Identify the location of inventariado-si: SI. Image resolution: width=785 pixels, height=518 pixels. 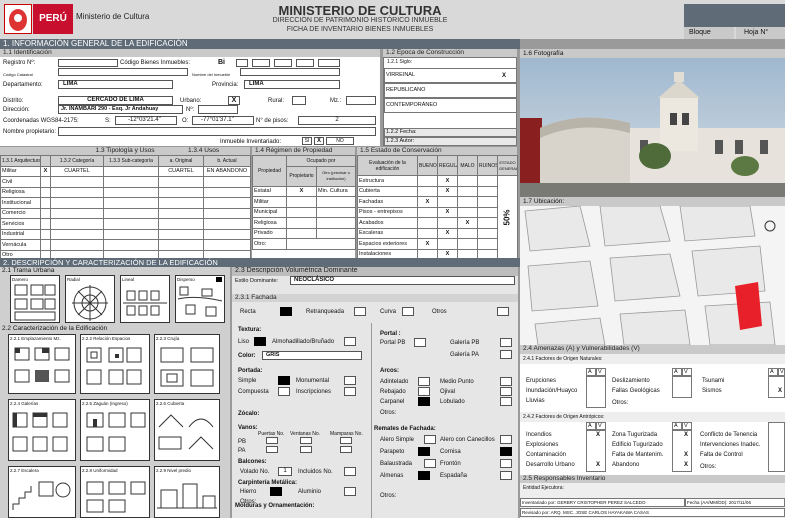
(307, 141).